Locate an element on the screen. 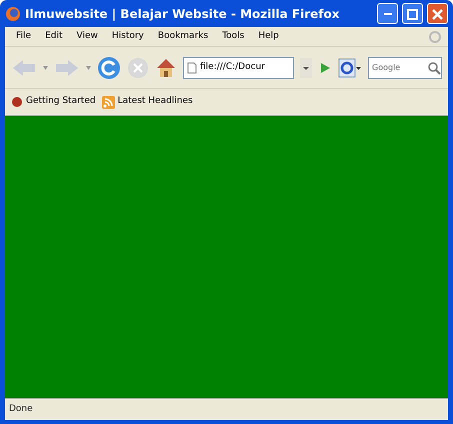 This screenshot has width=453, height=424. menu-item: History is located at coordinates (127, 37).